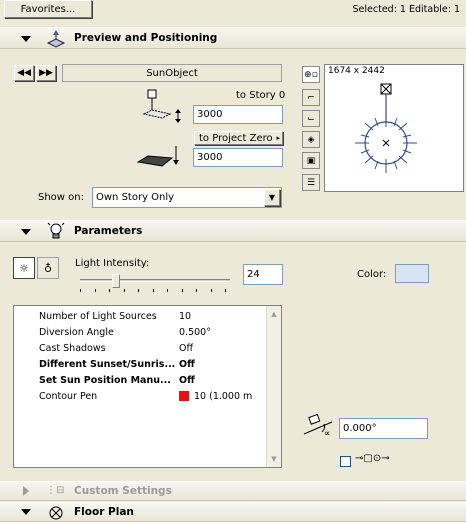  Describe the element at coordinates (161, 106) in the screenshot. I see `story-elevation-icon` at that location.